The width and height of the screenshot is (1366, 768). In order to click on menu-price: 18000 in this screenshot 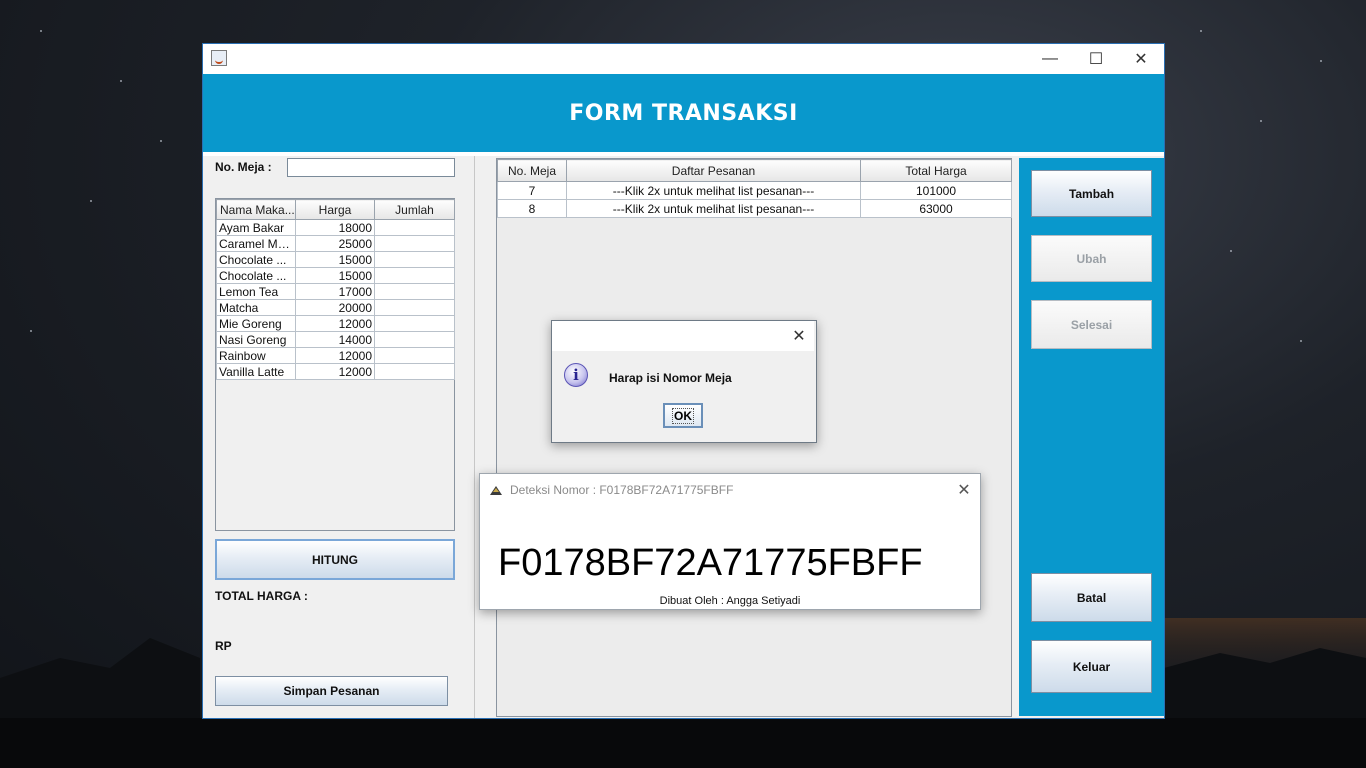, I will do `click(335, 227)`.